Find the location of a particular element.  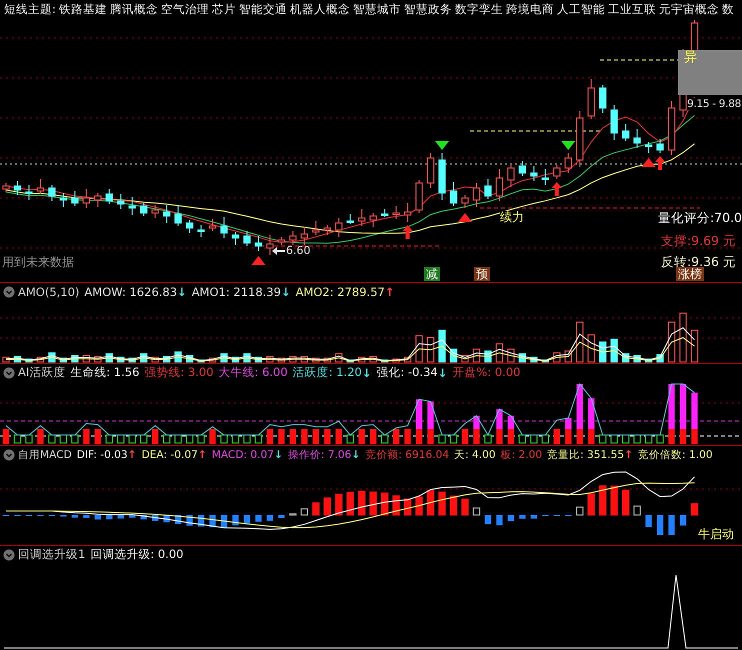

theme-label: 短线主题: is located at coordinates (30, 9).